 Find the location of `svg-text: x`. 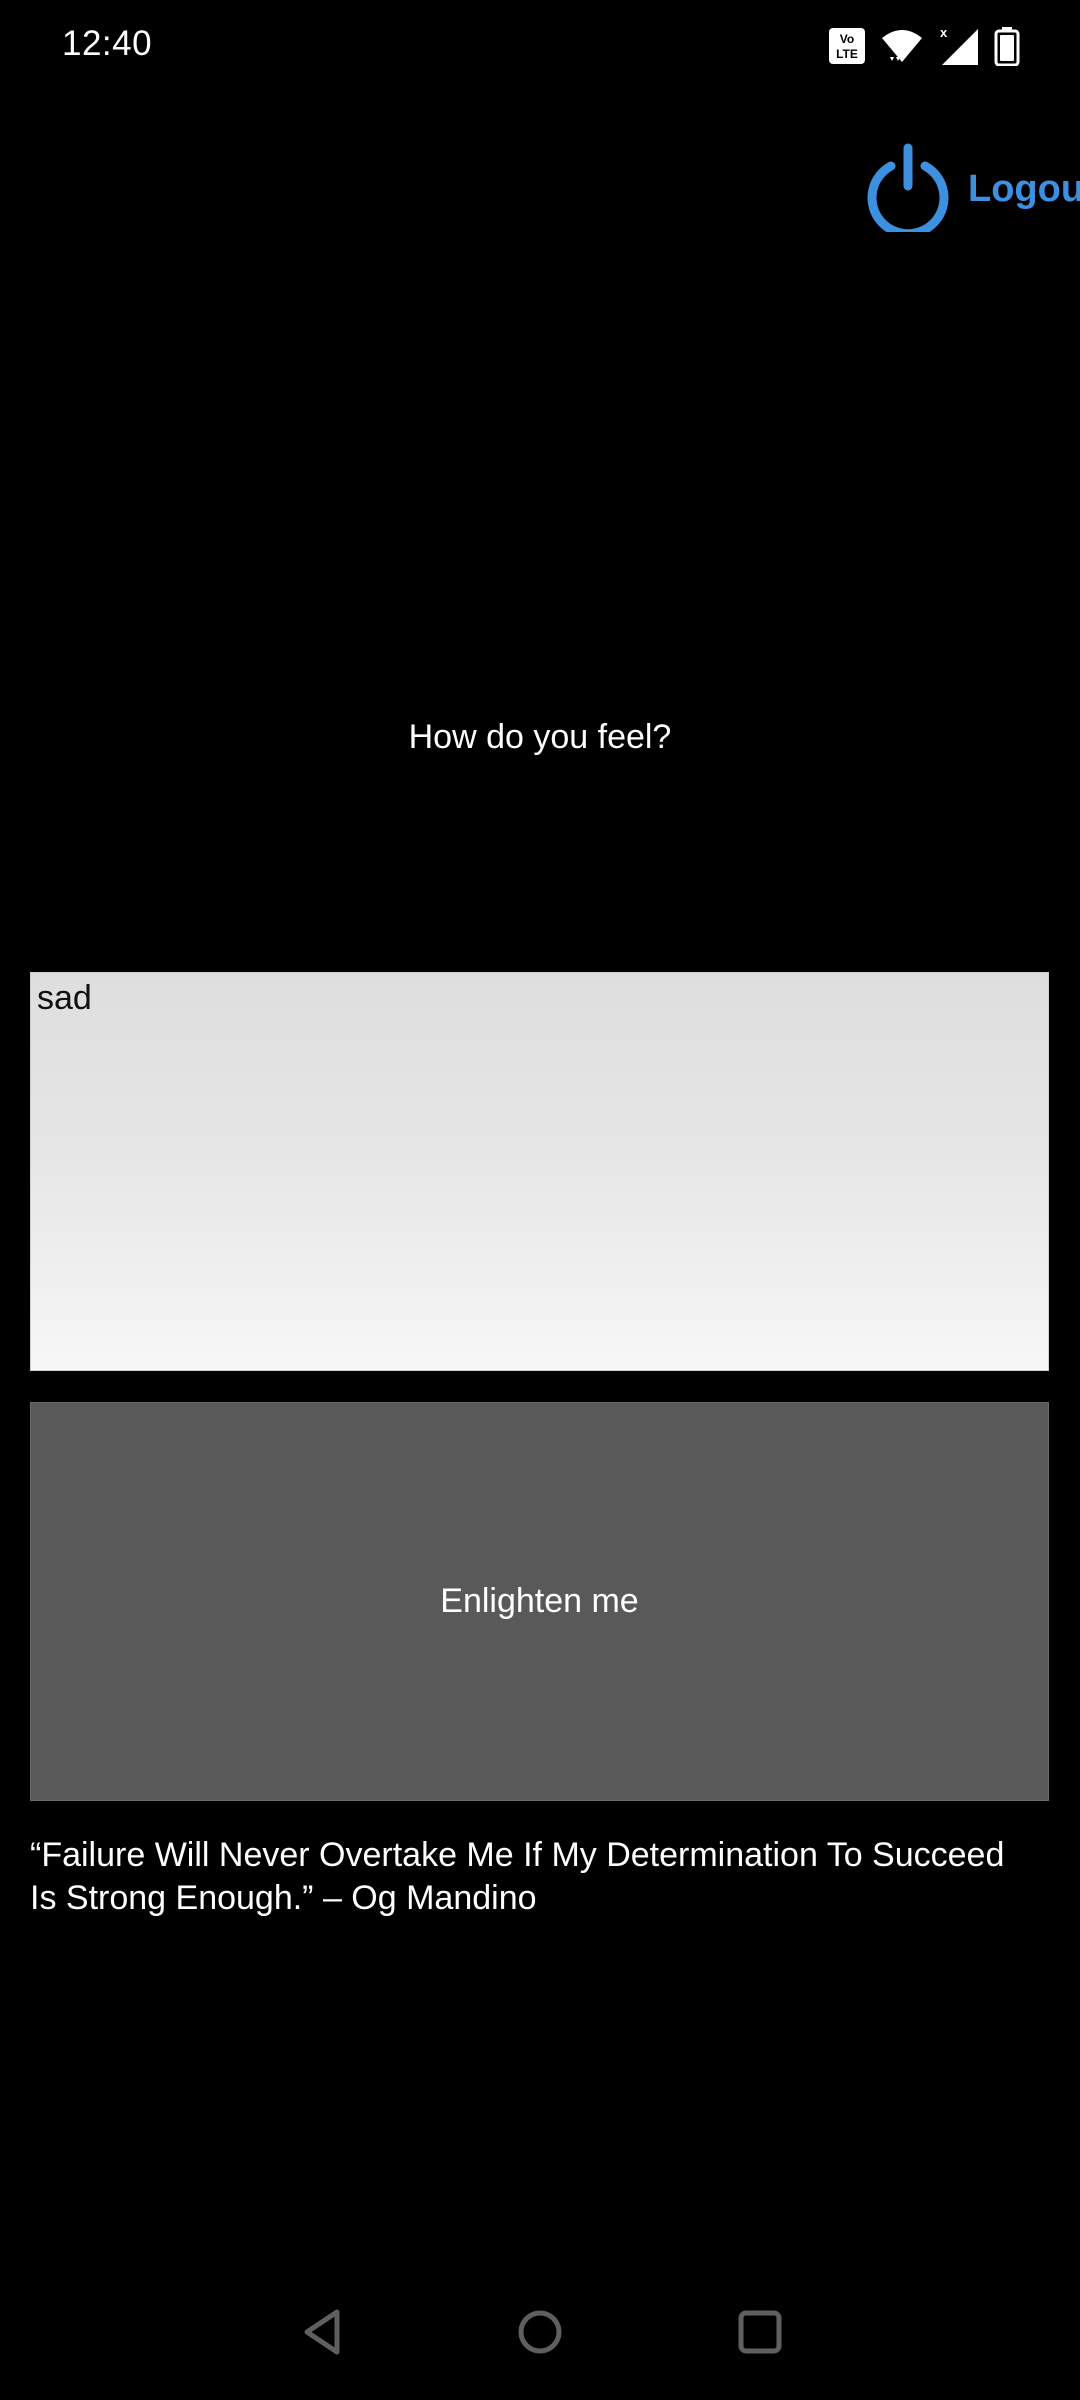

svg-text: x is located at coordinates (944, 32).